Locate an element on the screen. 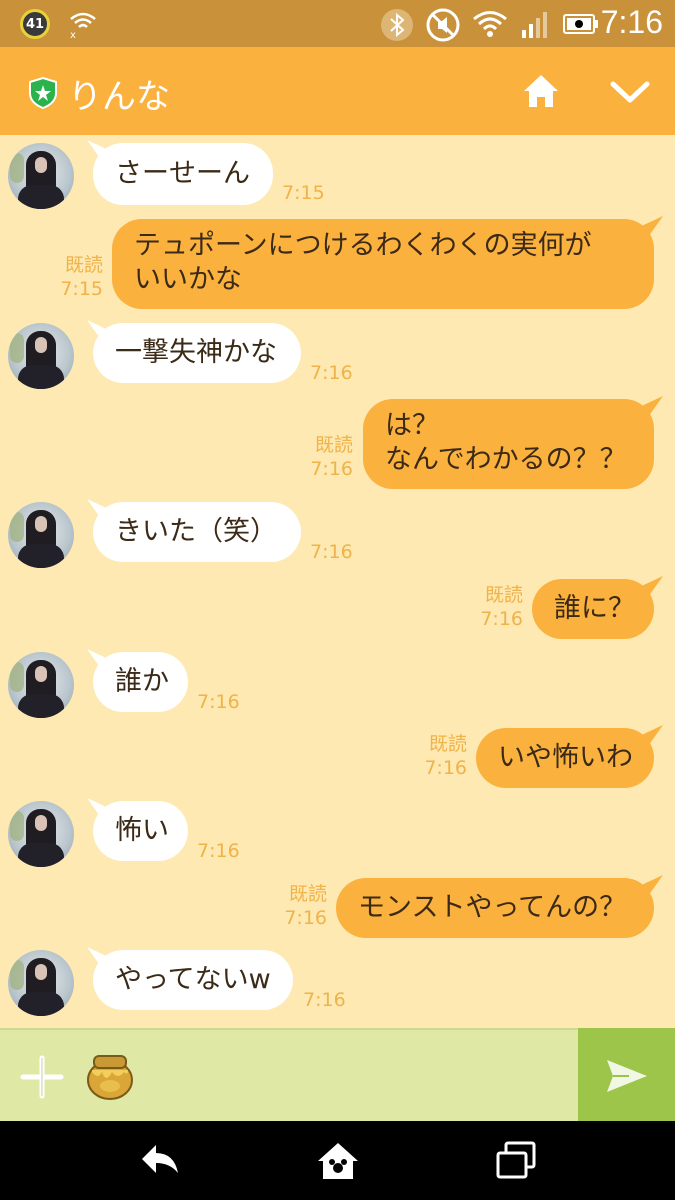 The image size is (675, 1200). chat-header: りんな is located at coordinates (337, 91).